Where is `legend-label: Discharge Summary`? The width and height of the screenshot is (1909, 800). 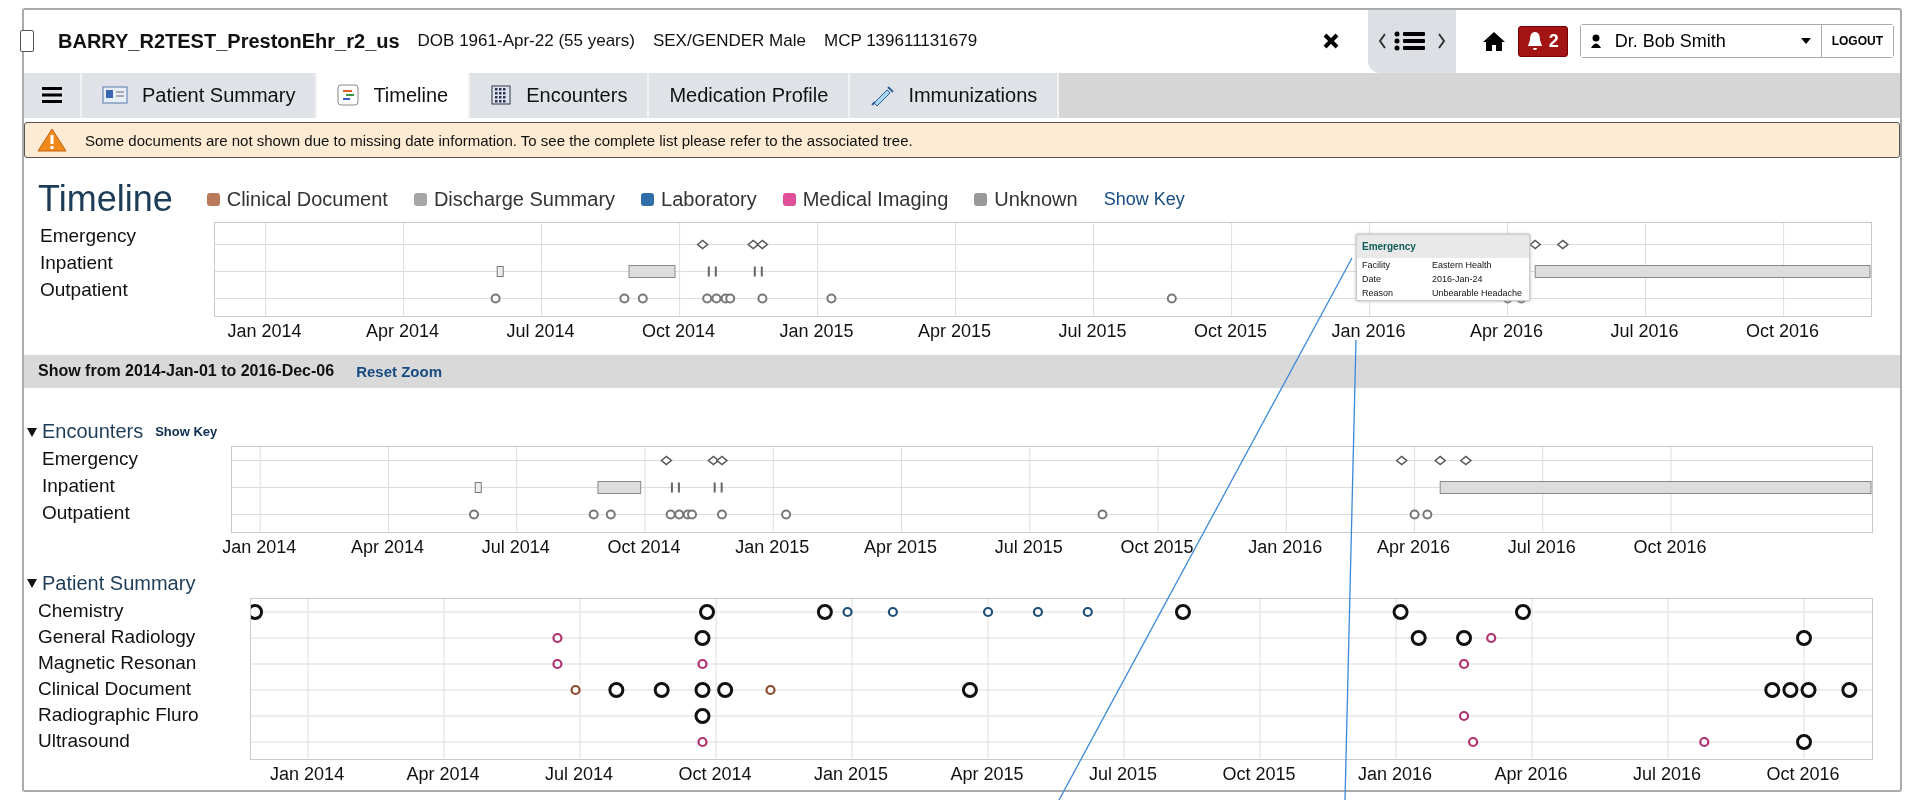 legend-label: Discharge Summary is located at coordinates (524, 199).